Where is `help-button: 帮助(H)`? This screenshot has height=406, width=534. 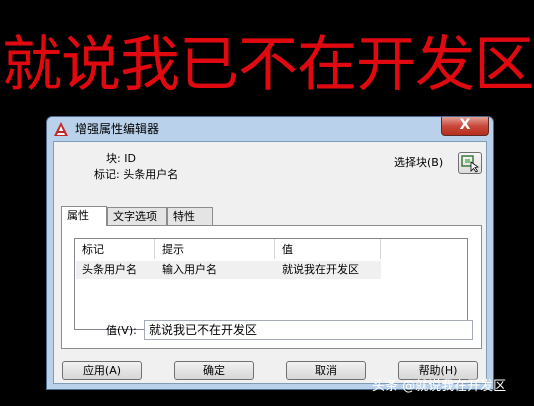
help-button: 帮助(H) is located at coordinates (438, 370).